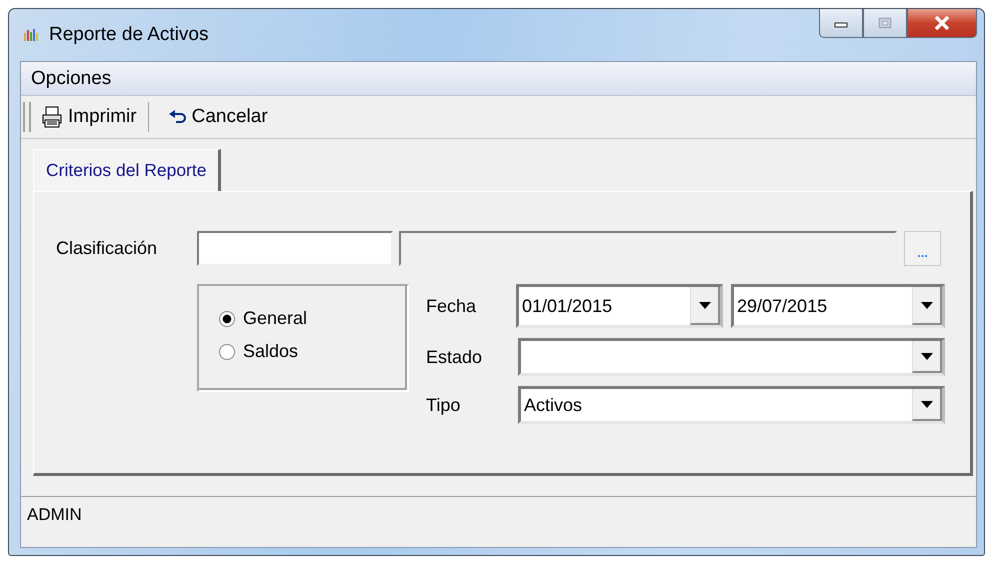 This screenshot has width=989, height=564. Describe the element at coordinates (270, 351) in the screenshot. I see `radio-label: Saldos` at that location.